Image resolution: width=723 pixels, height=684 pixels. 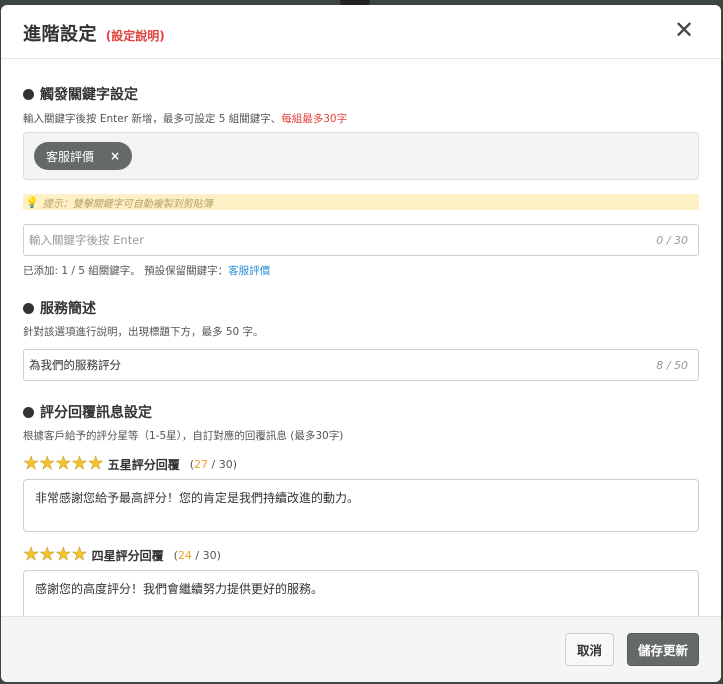 What do you see at coordinates (184, 555) in the screenshot?
I see `four-star-count-value: 24` at bounding box center [184, 555].